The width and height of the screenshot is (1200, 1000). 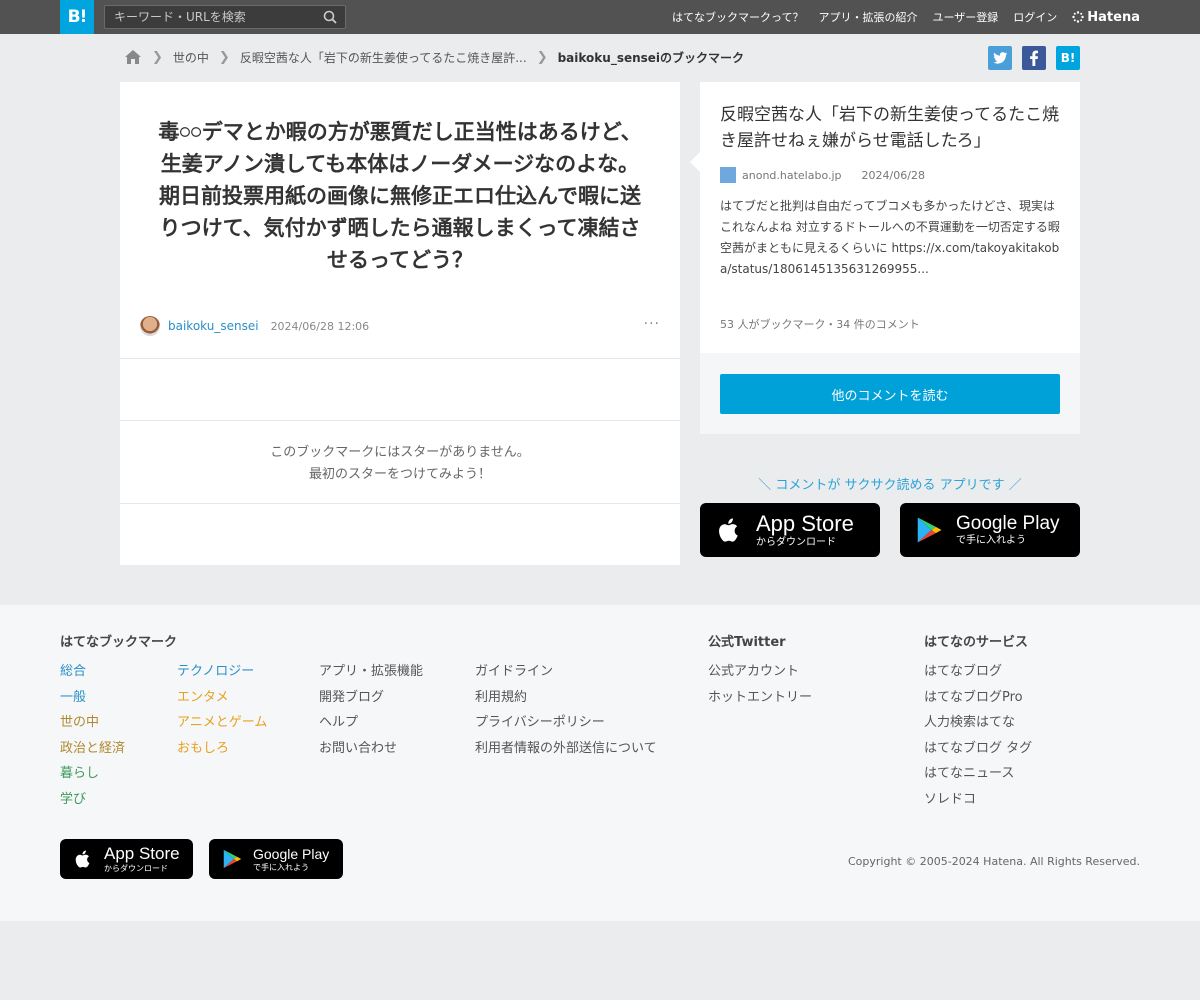 I want to click on nav-login: ログイン, so click(x=1035, y=17).